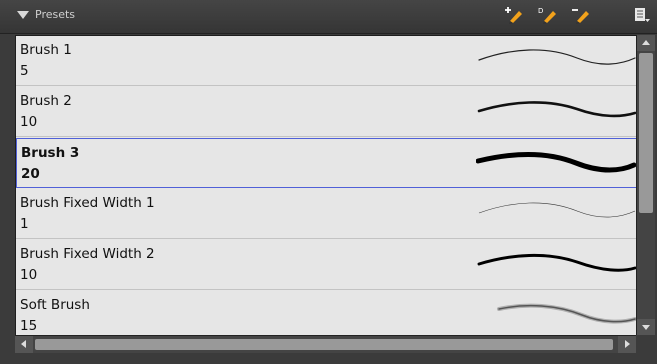 This screenshot has height=364, width=657. What do you see at coordinates (29, 326) in the screenshot?
I see `preset-size: 15` at bounding box center [29, 326].